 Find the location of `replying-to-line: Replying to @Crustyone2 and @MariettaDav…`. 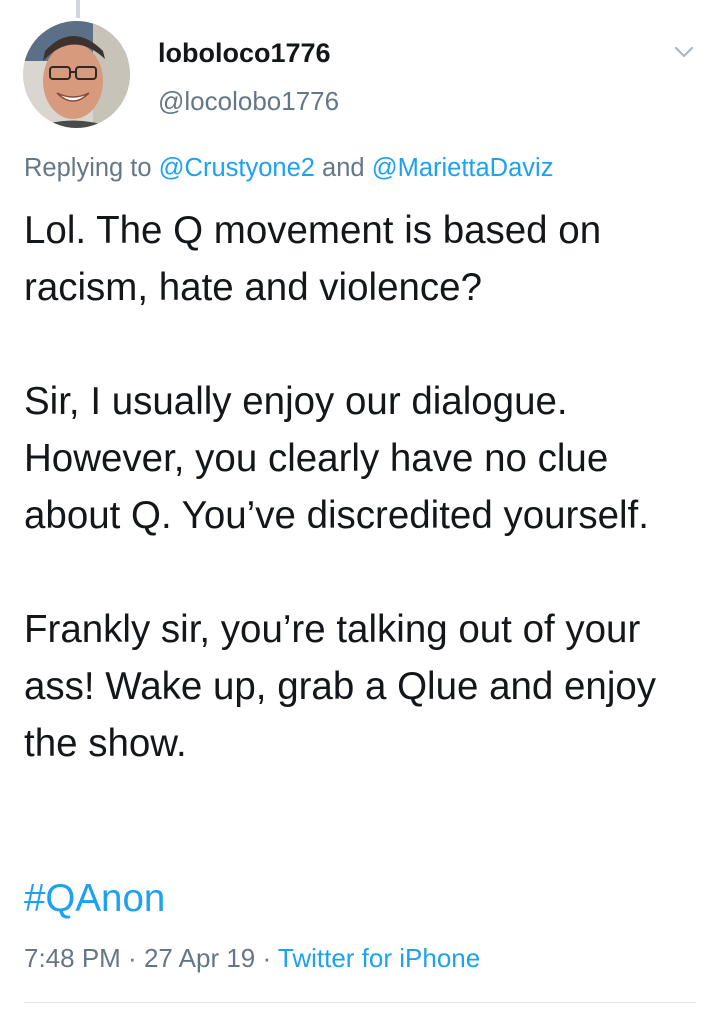

replying-to-line: Replying to @Crustyone2 and @MariettaDav… is located at coordinates (288, 168).